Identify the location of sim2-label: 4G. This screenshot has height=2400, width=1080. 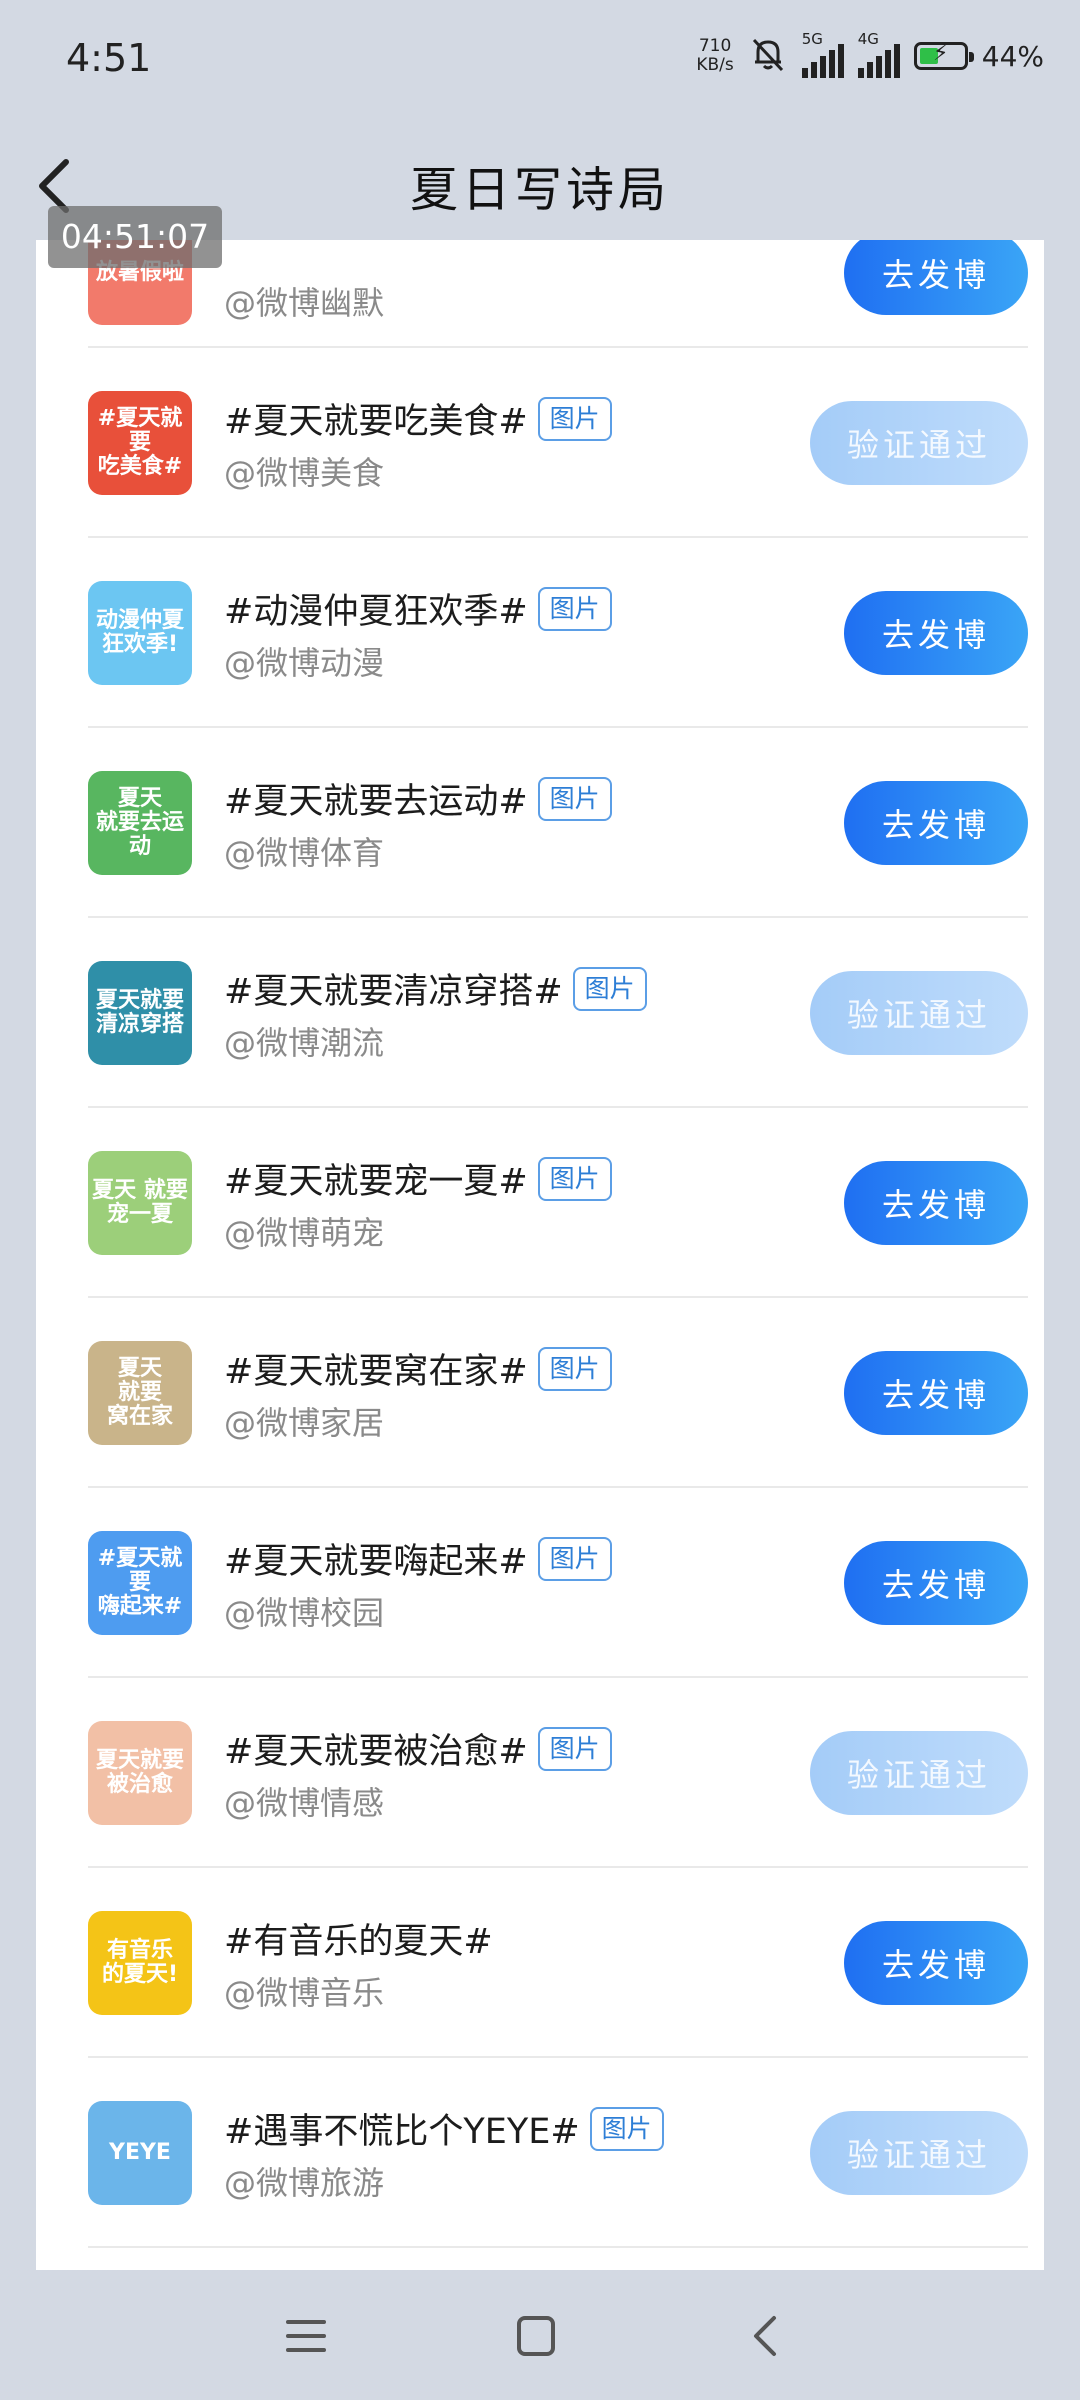
(868, 39).